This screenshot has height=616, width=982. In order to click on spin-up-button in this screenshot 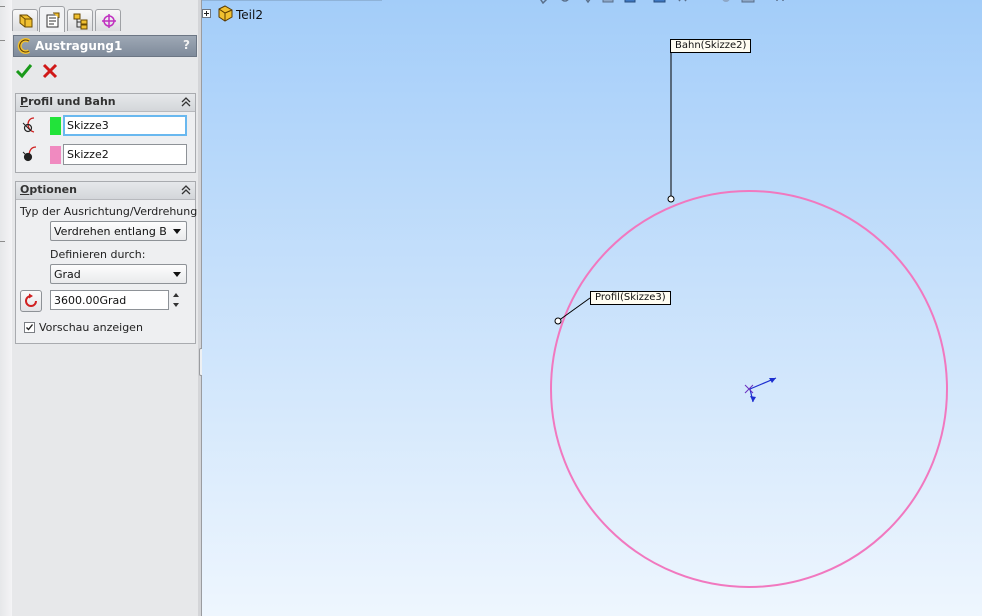, I will do `click(177, 295)`.